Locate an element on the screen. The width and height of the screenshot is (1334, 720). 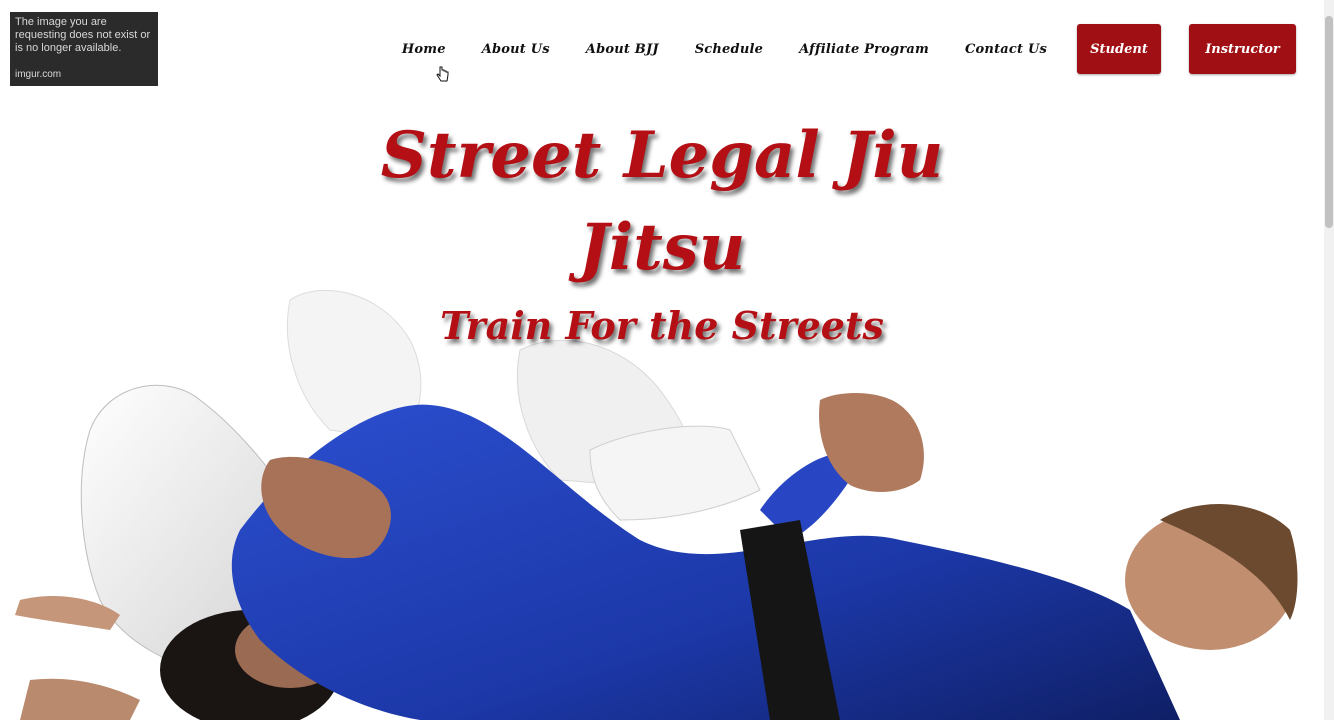
hero-title-line-2: Jitsu is located at coordinates (662, 247).